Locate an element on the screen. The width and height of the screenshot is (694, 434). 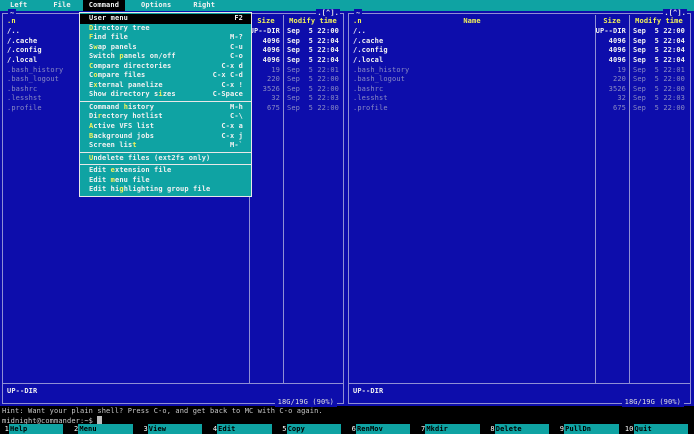
menu-item-command-history: Command history M-h is located at coordinates (165, 108).